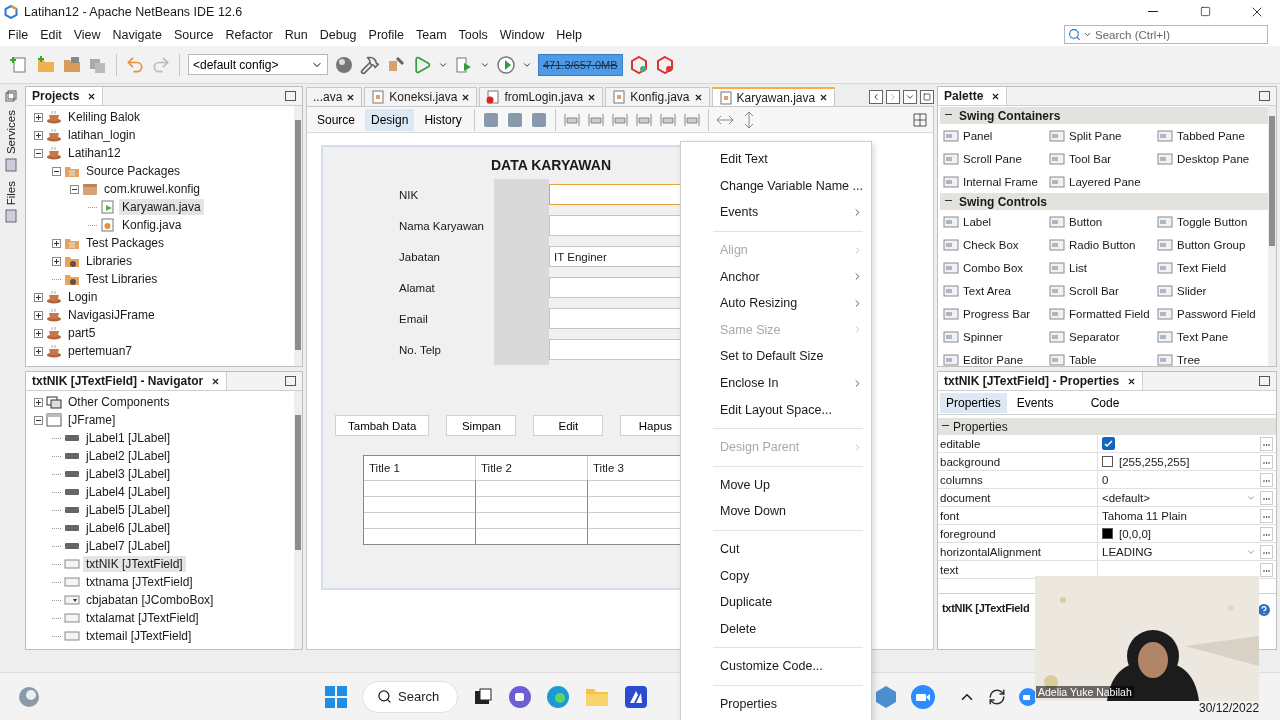 Image resolution: width=1280 pixels, height=720 pixels. I want to click on palette-component: Internal Frame, so click(1000, 181).